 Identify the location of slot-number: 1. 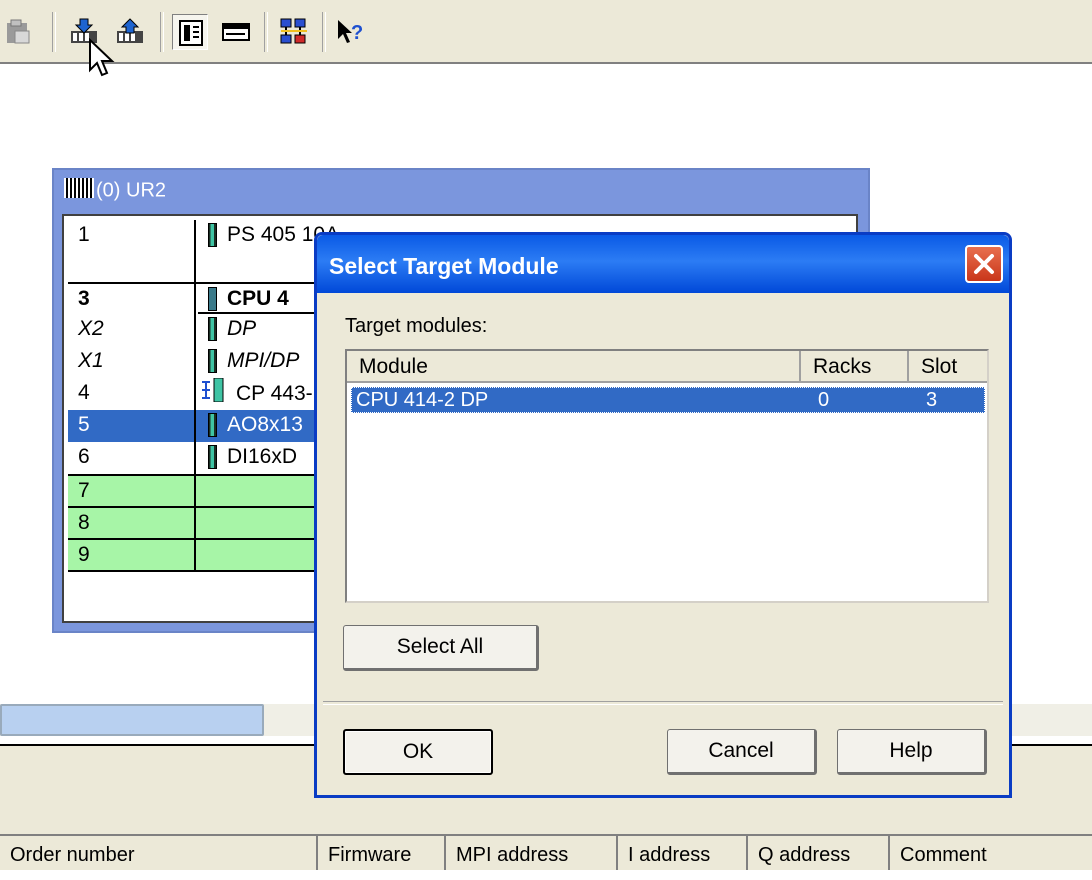
(132, 251).